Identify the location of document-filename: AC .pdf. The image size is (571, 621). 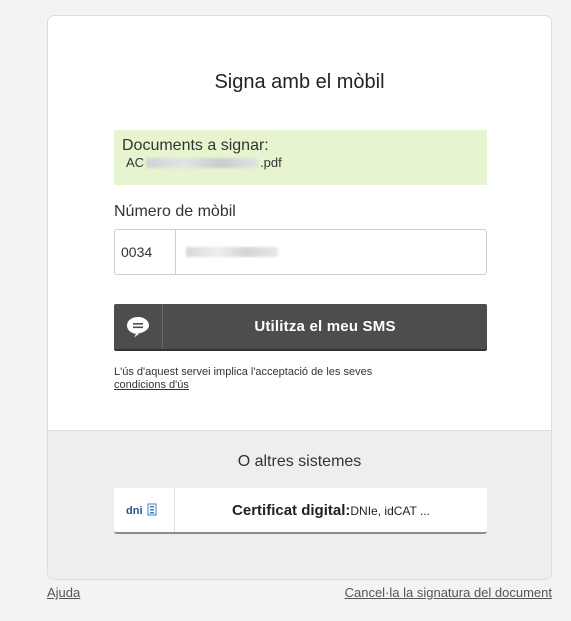
(302, 163).